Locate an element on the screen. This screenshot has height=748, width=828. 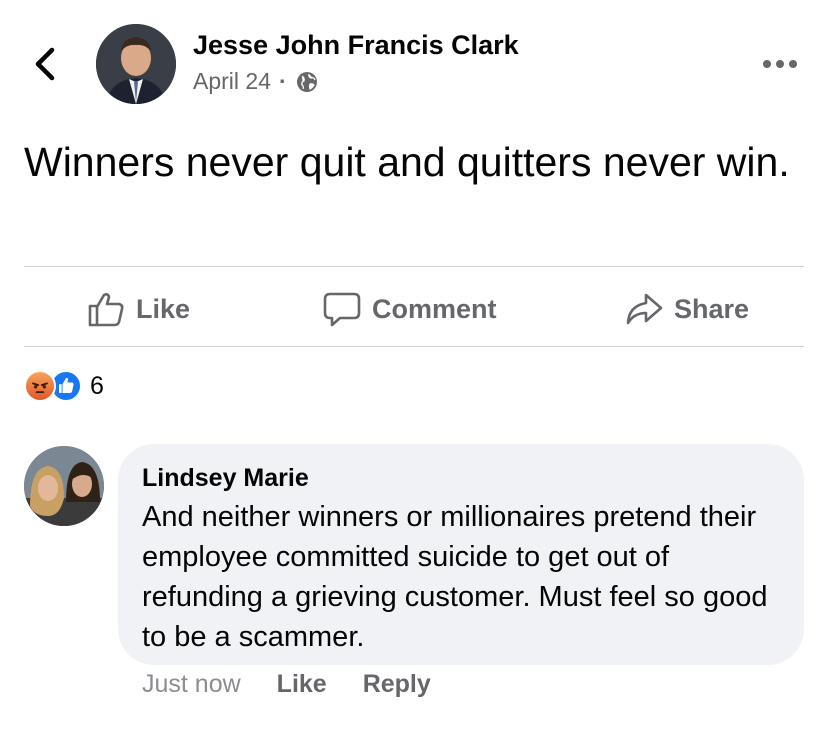
comment-actions: Just now Like Reply is located at coordinates (304, 684).